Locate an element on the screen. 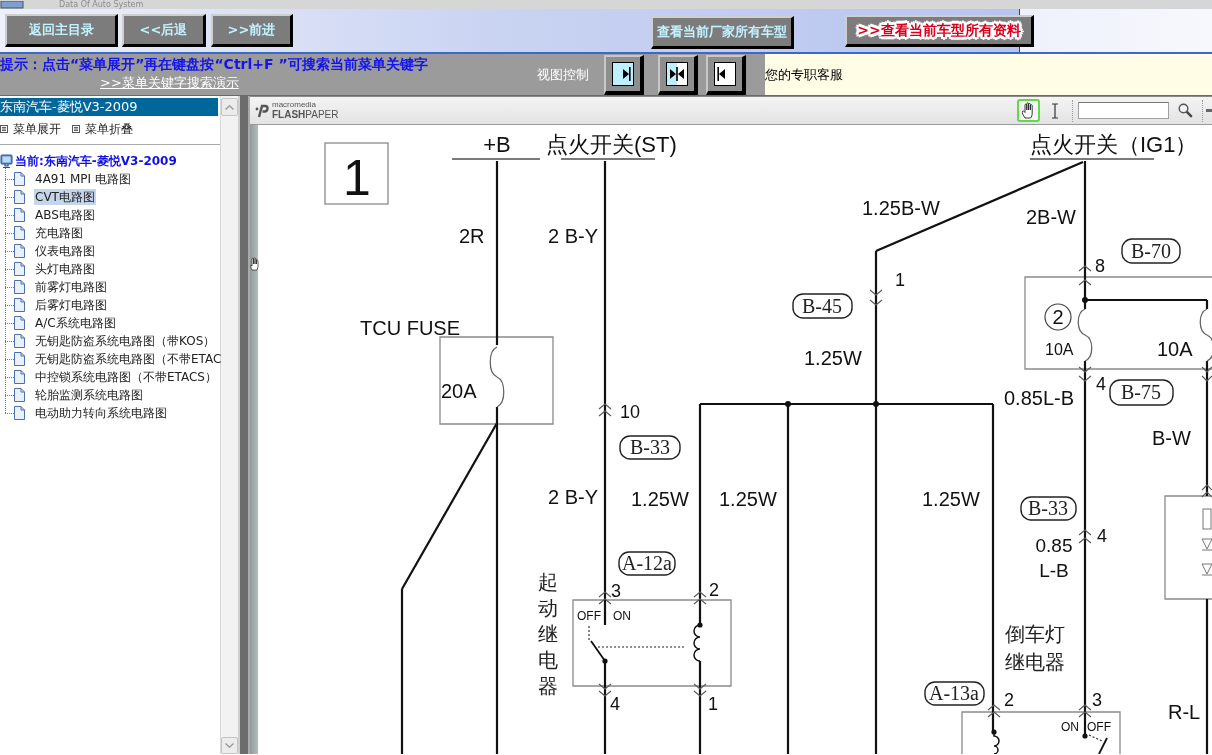 The width and height of the screenshot is (1212, 755). tree-root-label: 当前:东南汽车-菱悦V3-2009 is located at coordinates (96, 161).